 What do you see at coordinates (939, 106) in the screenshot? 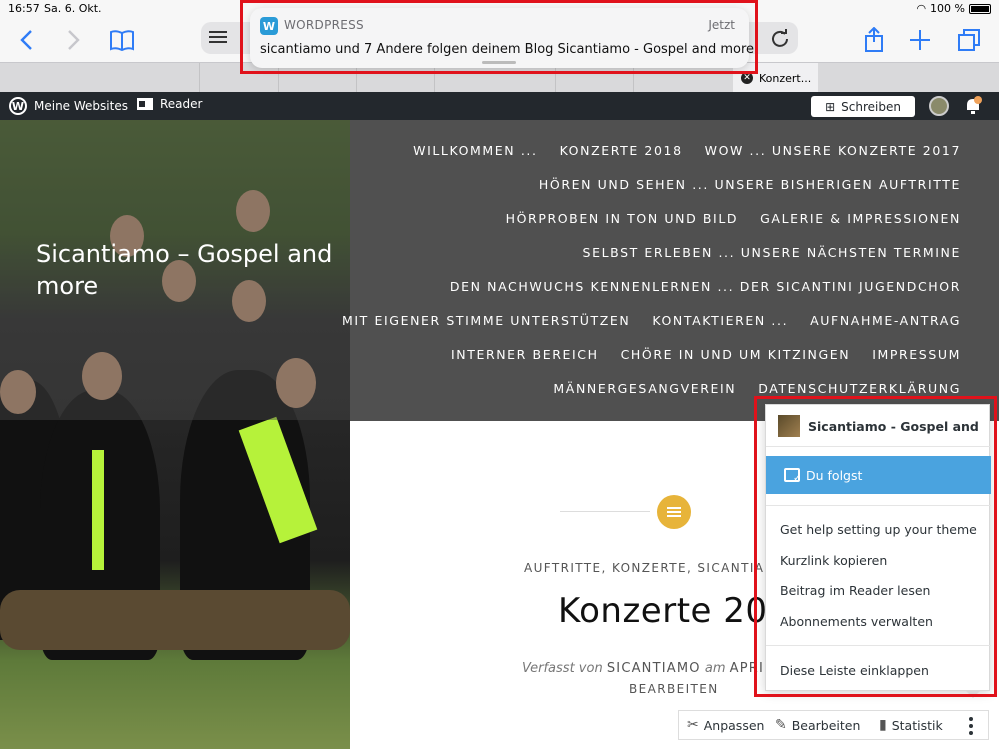
I see `avatar` at bounding box center [939, 106].